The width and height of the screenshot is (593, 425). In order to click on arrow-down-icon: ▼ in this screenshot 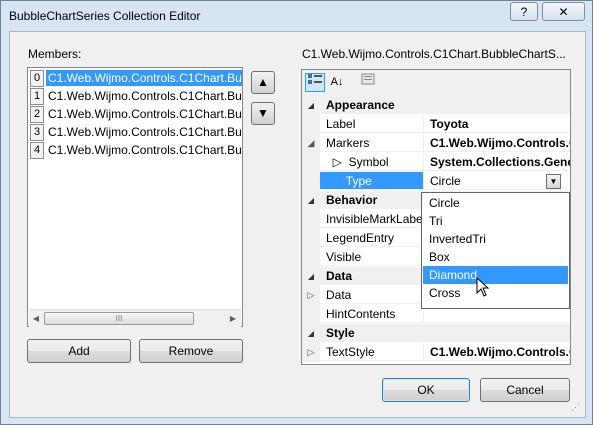, I will do `click(263, 113)`.